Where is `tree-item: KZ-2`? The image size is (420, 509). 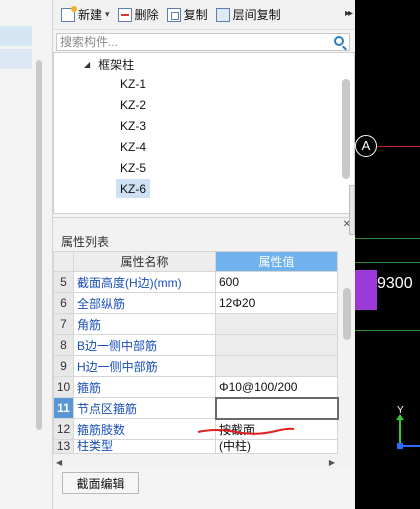
tree-item: KZ-2 is located at coordinates (133, 104).